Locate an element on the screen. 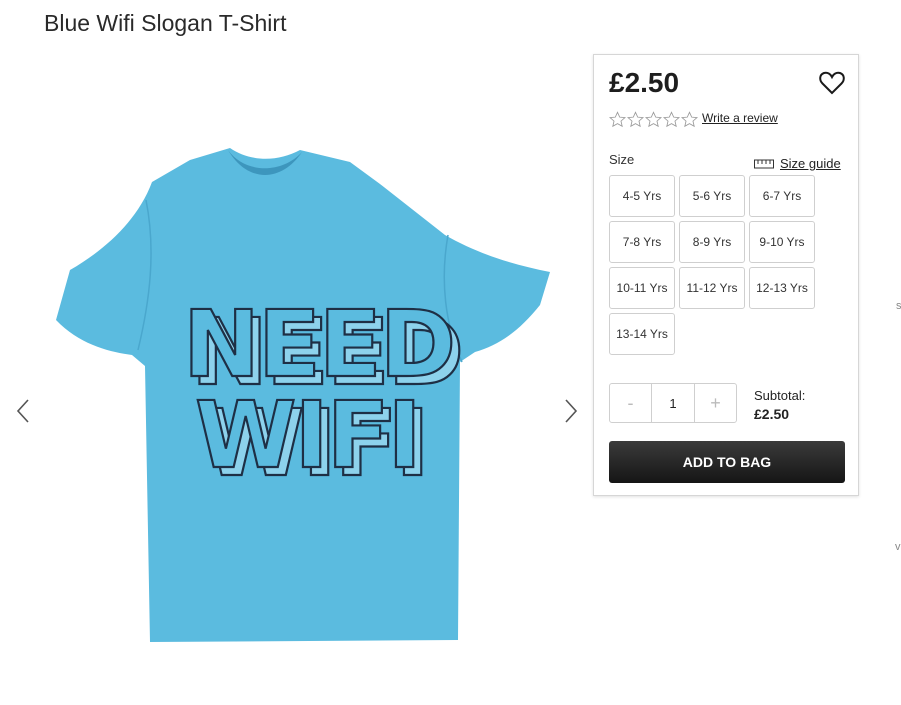  subtotal-label: Subtotal: is located at coordinates (780, 395).